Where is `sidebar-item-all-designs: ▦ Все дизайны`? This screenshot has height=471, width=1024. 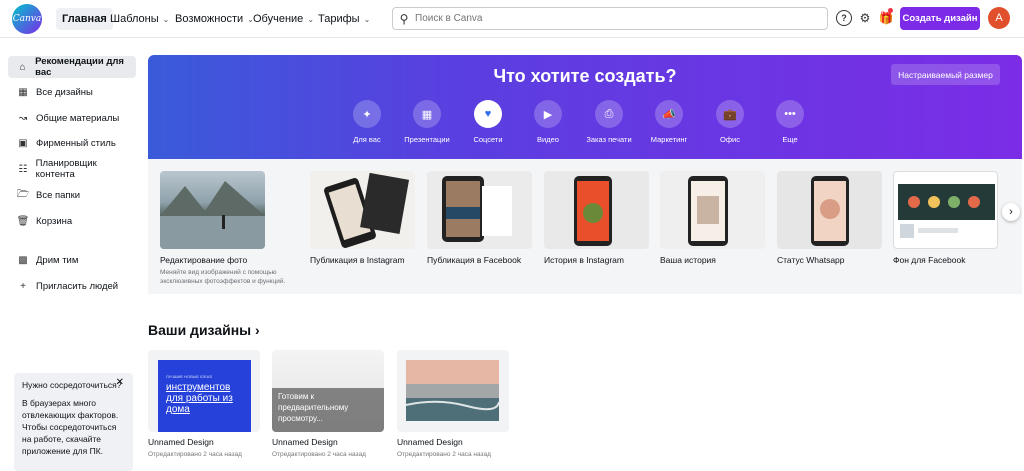
sidebar-item-all-designs: ▦ Все дизайны is located at coordinates (72, 92).